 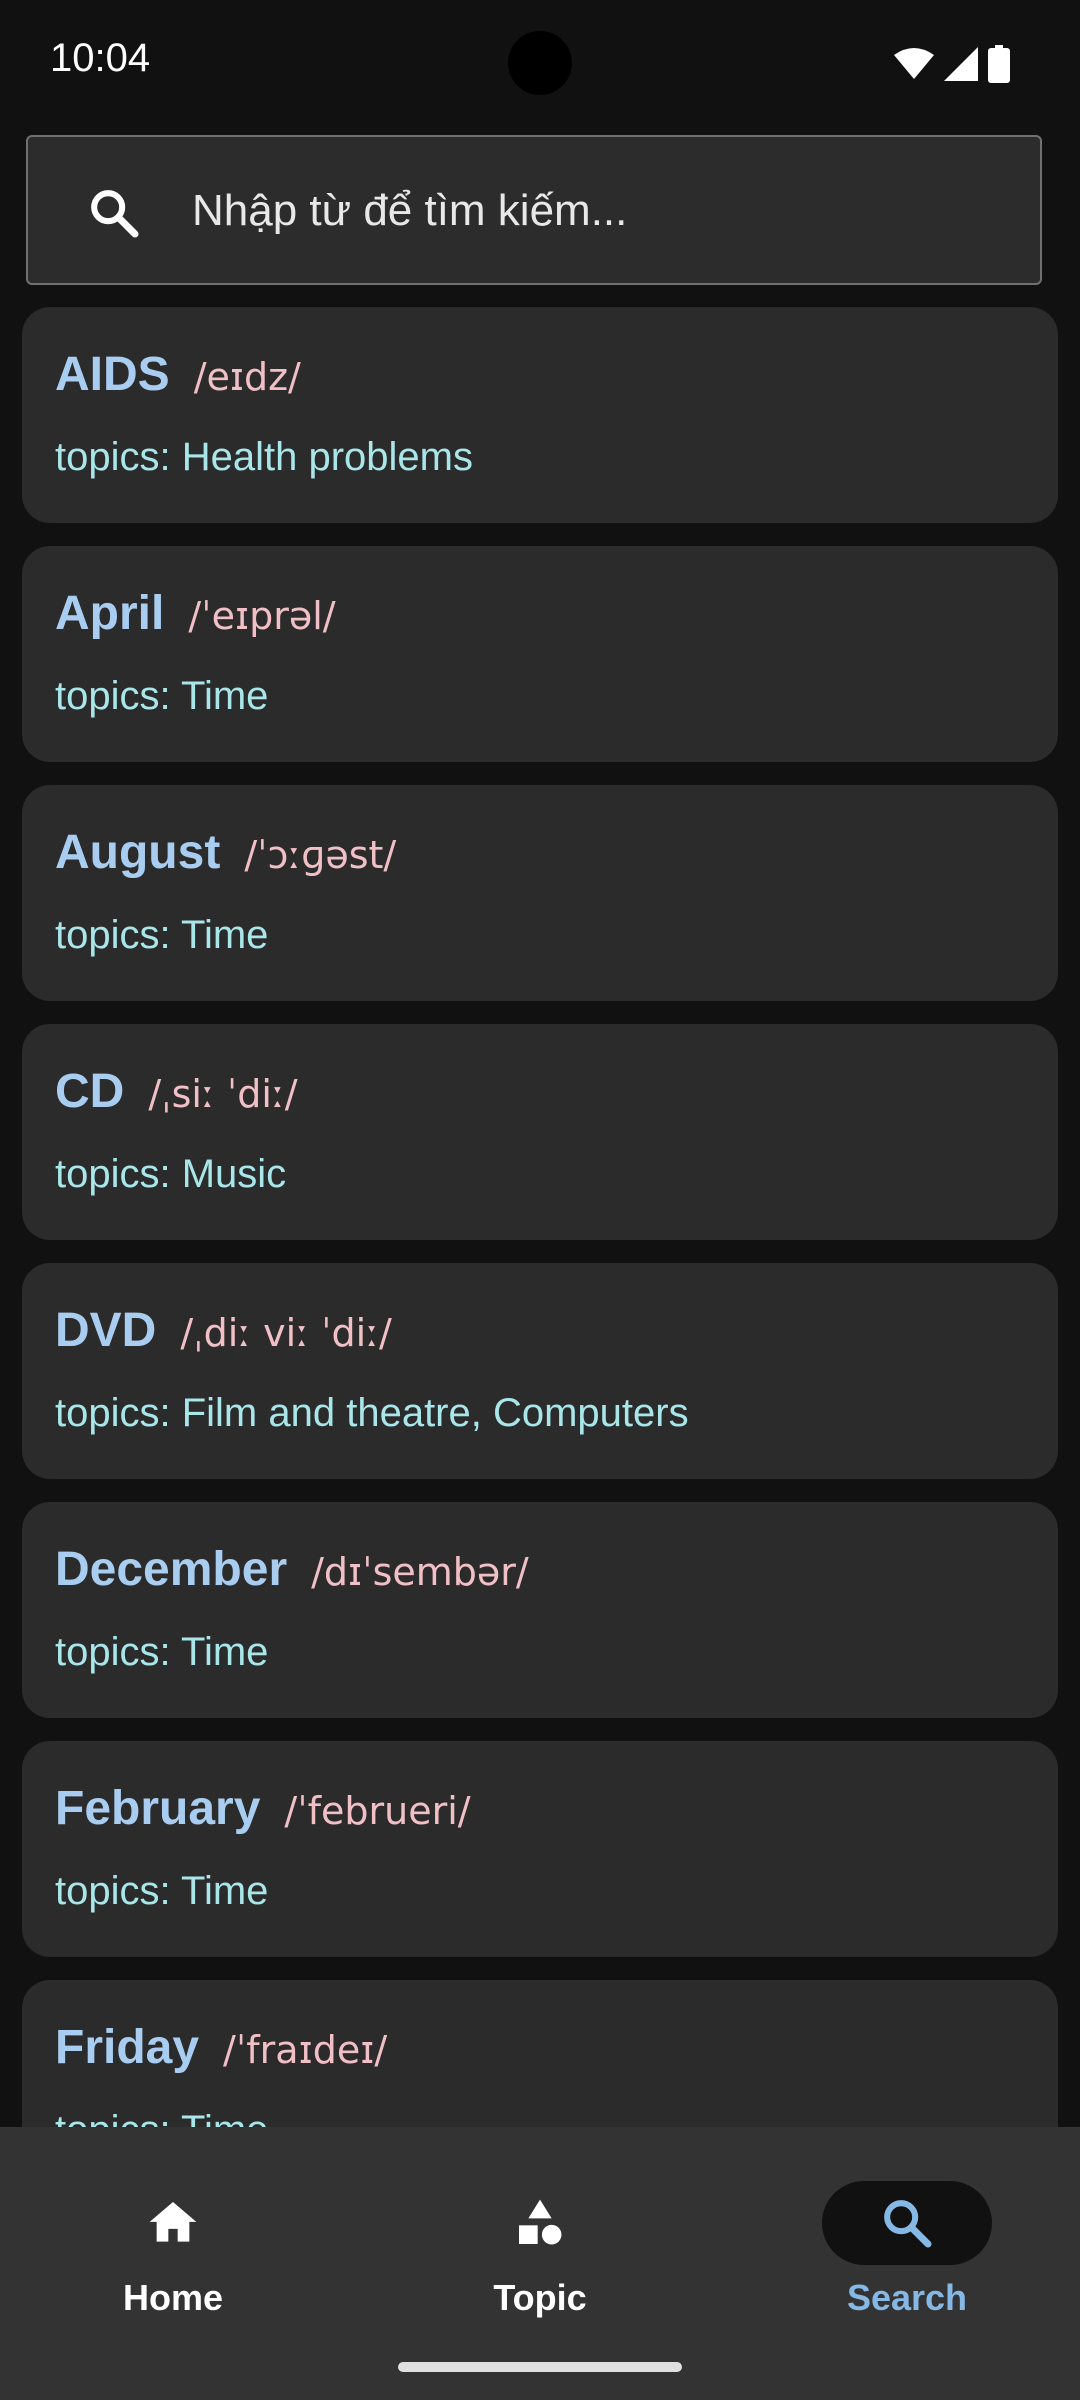 I want to click on word-title: August, so click(x=138, y=852).